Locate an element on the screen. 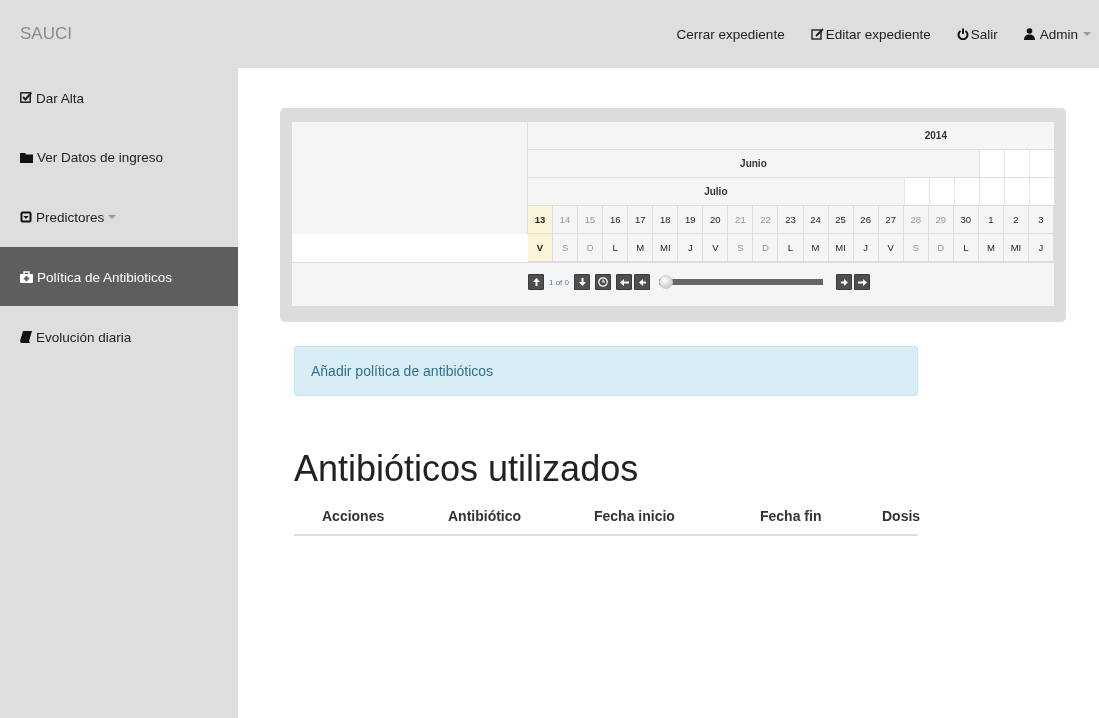 This screenshot has width=1099, height=718. day-cell: 29 is located at coordinates (941, 220).